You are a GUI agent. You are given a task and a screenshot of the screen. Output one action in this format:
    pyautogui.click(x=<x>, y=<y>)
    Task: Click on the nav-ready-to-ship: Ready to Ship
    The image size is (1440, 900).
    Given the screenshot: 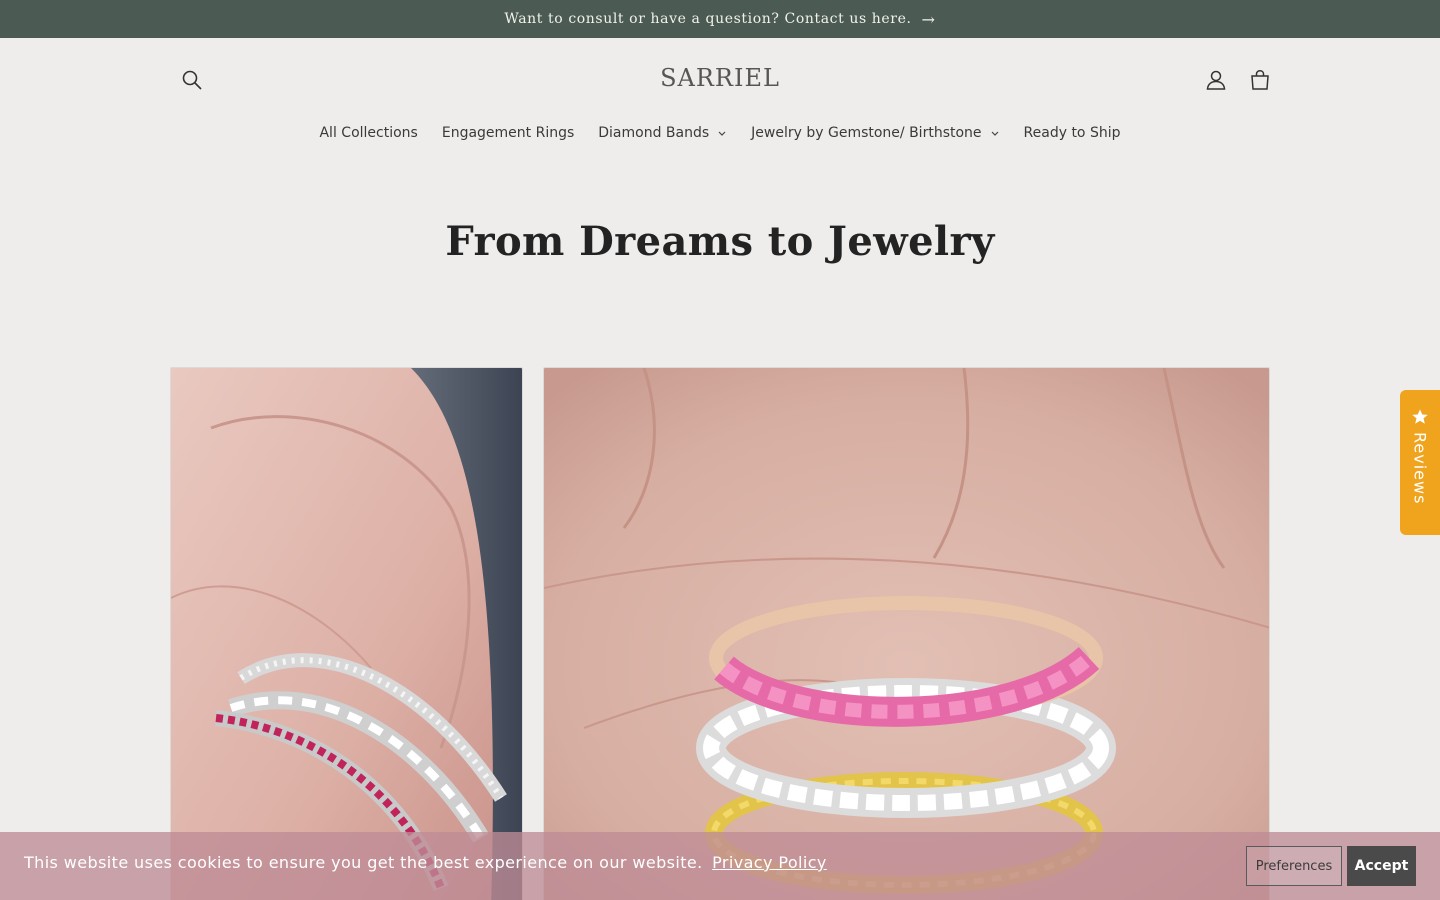 What is the action you would take?
    pyautogui.click(x=1072, y=133)
    